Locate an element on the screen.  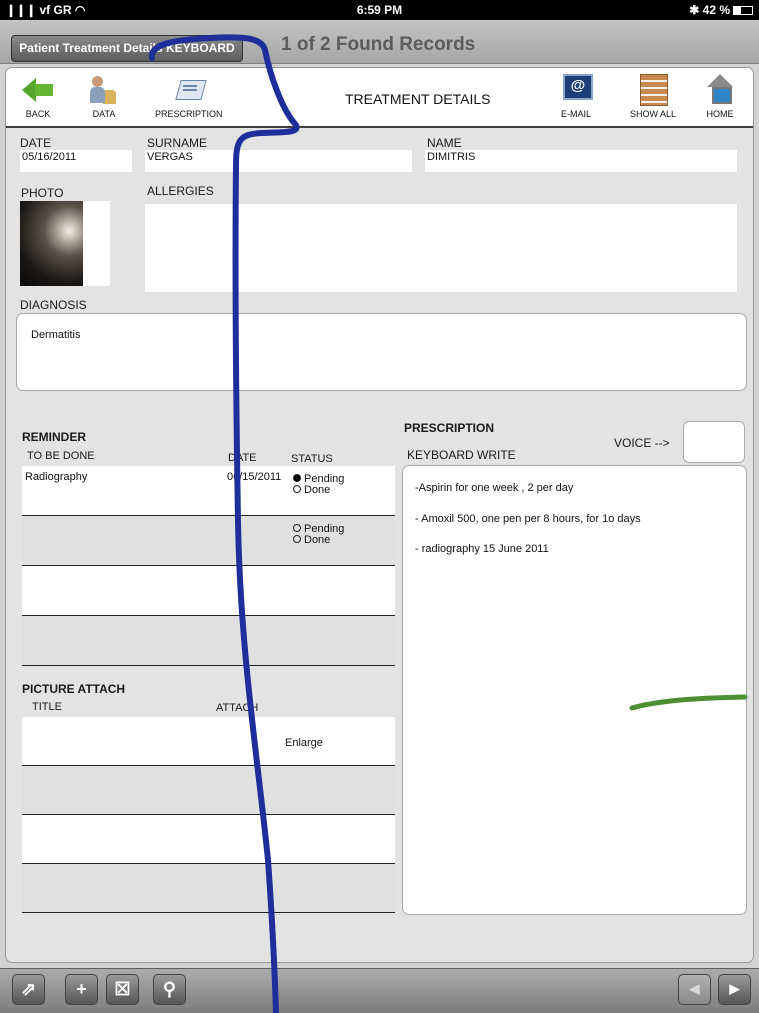
name-field: DIMITRIS is located at coordinates (581, 161).